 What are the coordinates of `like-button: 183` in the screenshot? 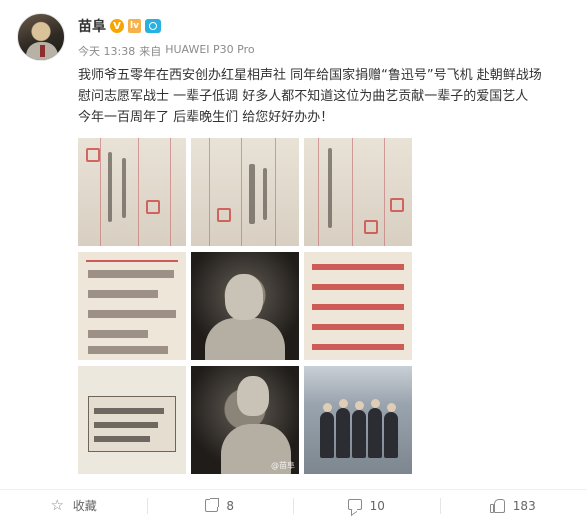 It's located at (512, 505).